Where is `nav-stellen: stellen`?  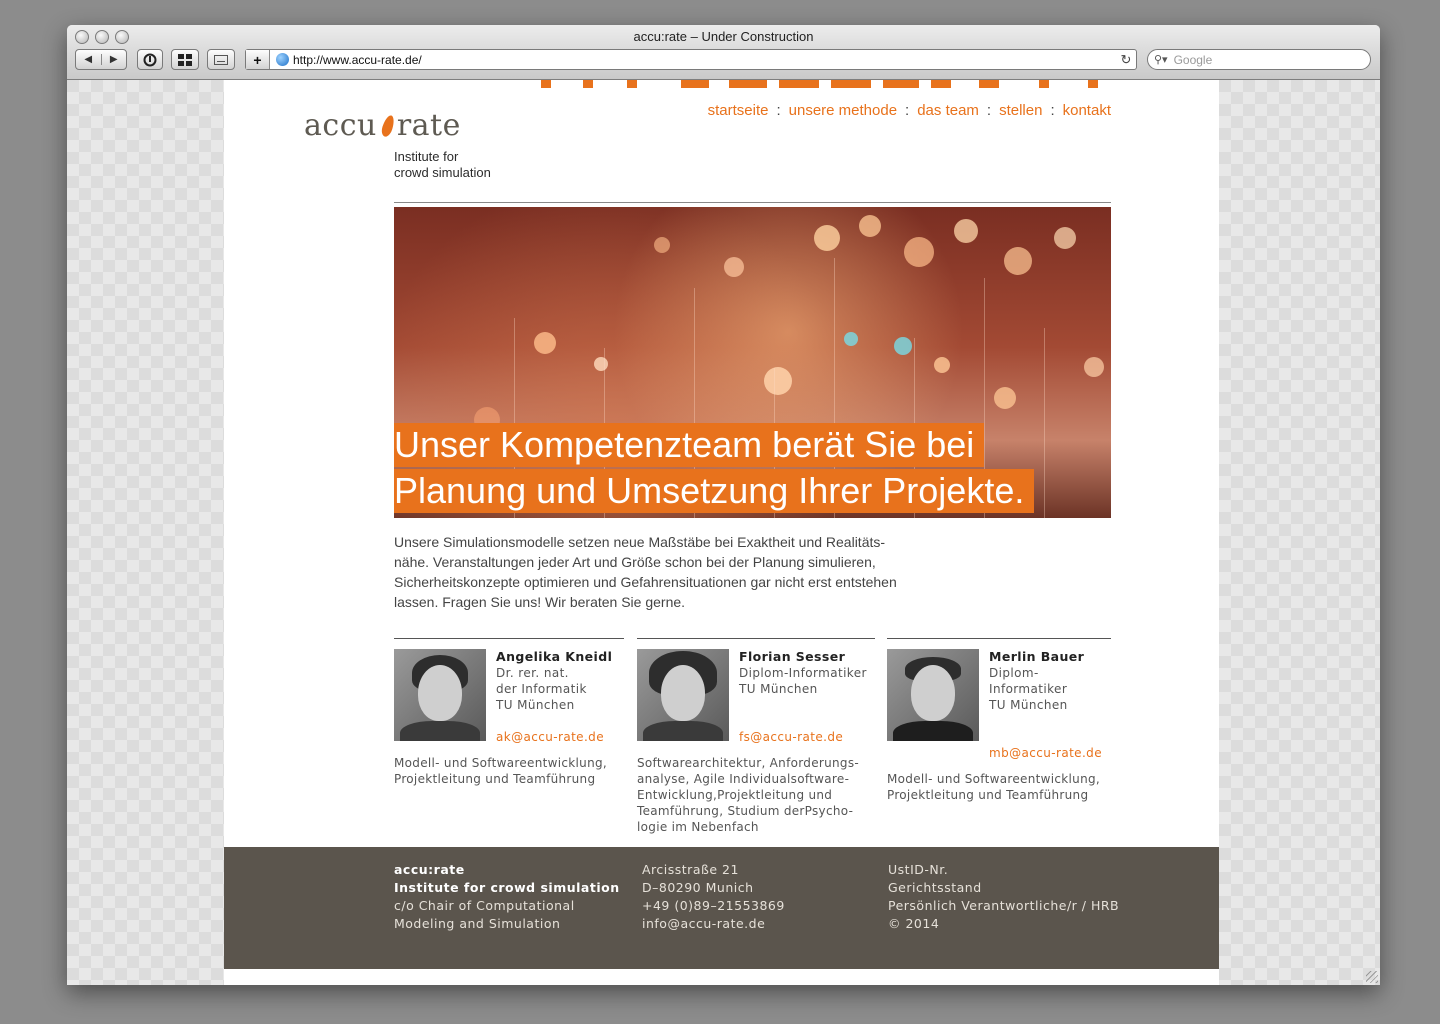 nav-stellen: stellen is located at coordinates (1020, 110).